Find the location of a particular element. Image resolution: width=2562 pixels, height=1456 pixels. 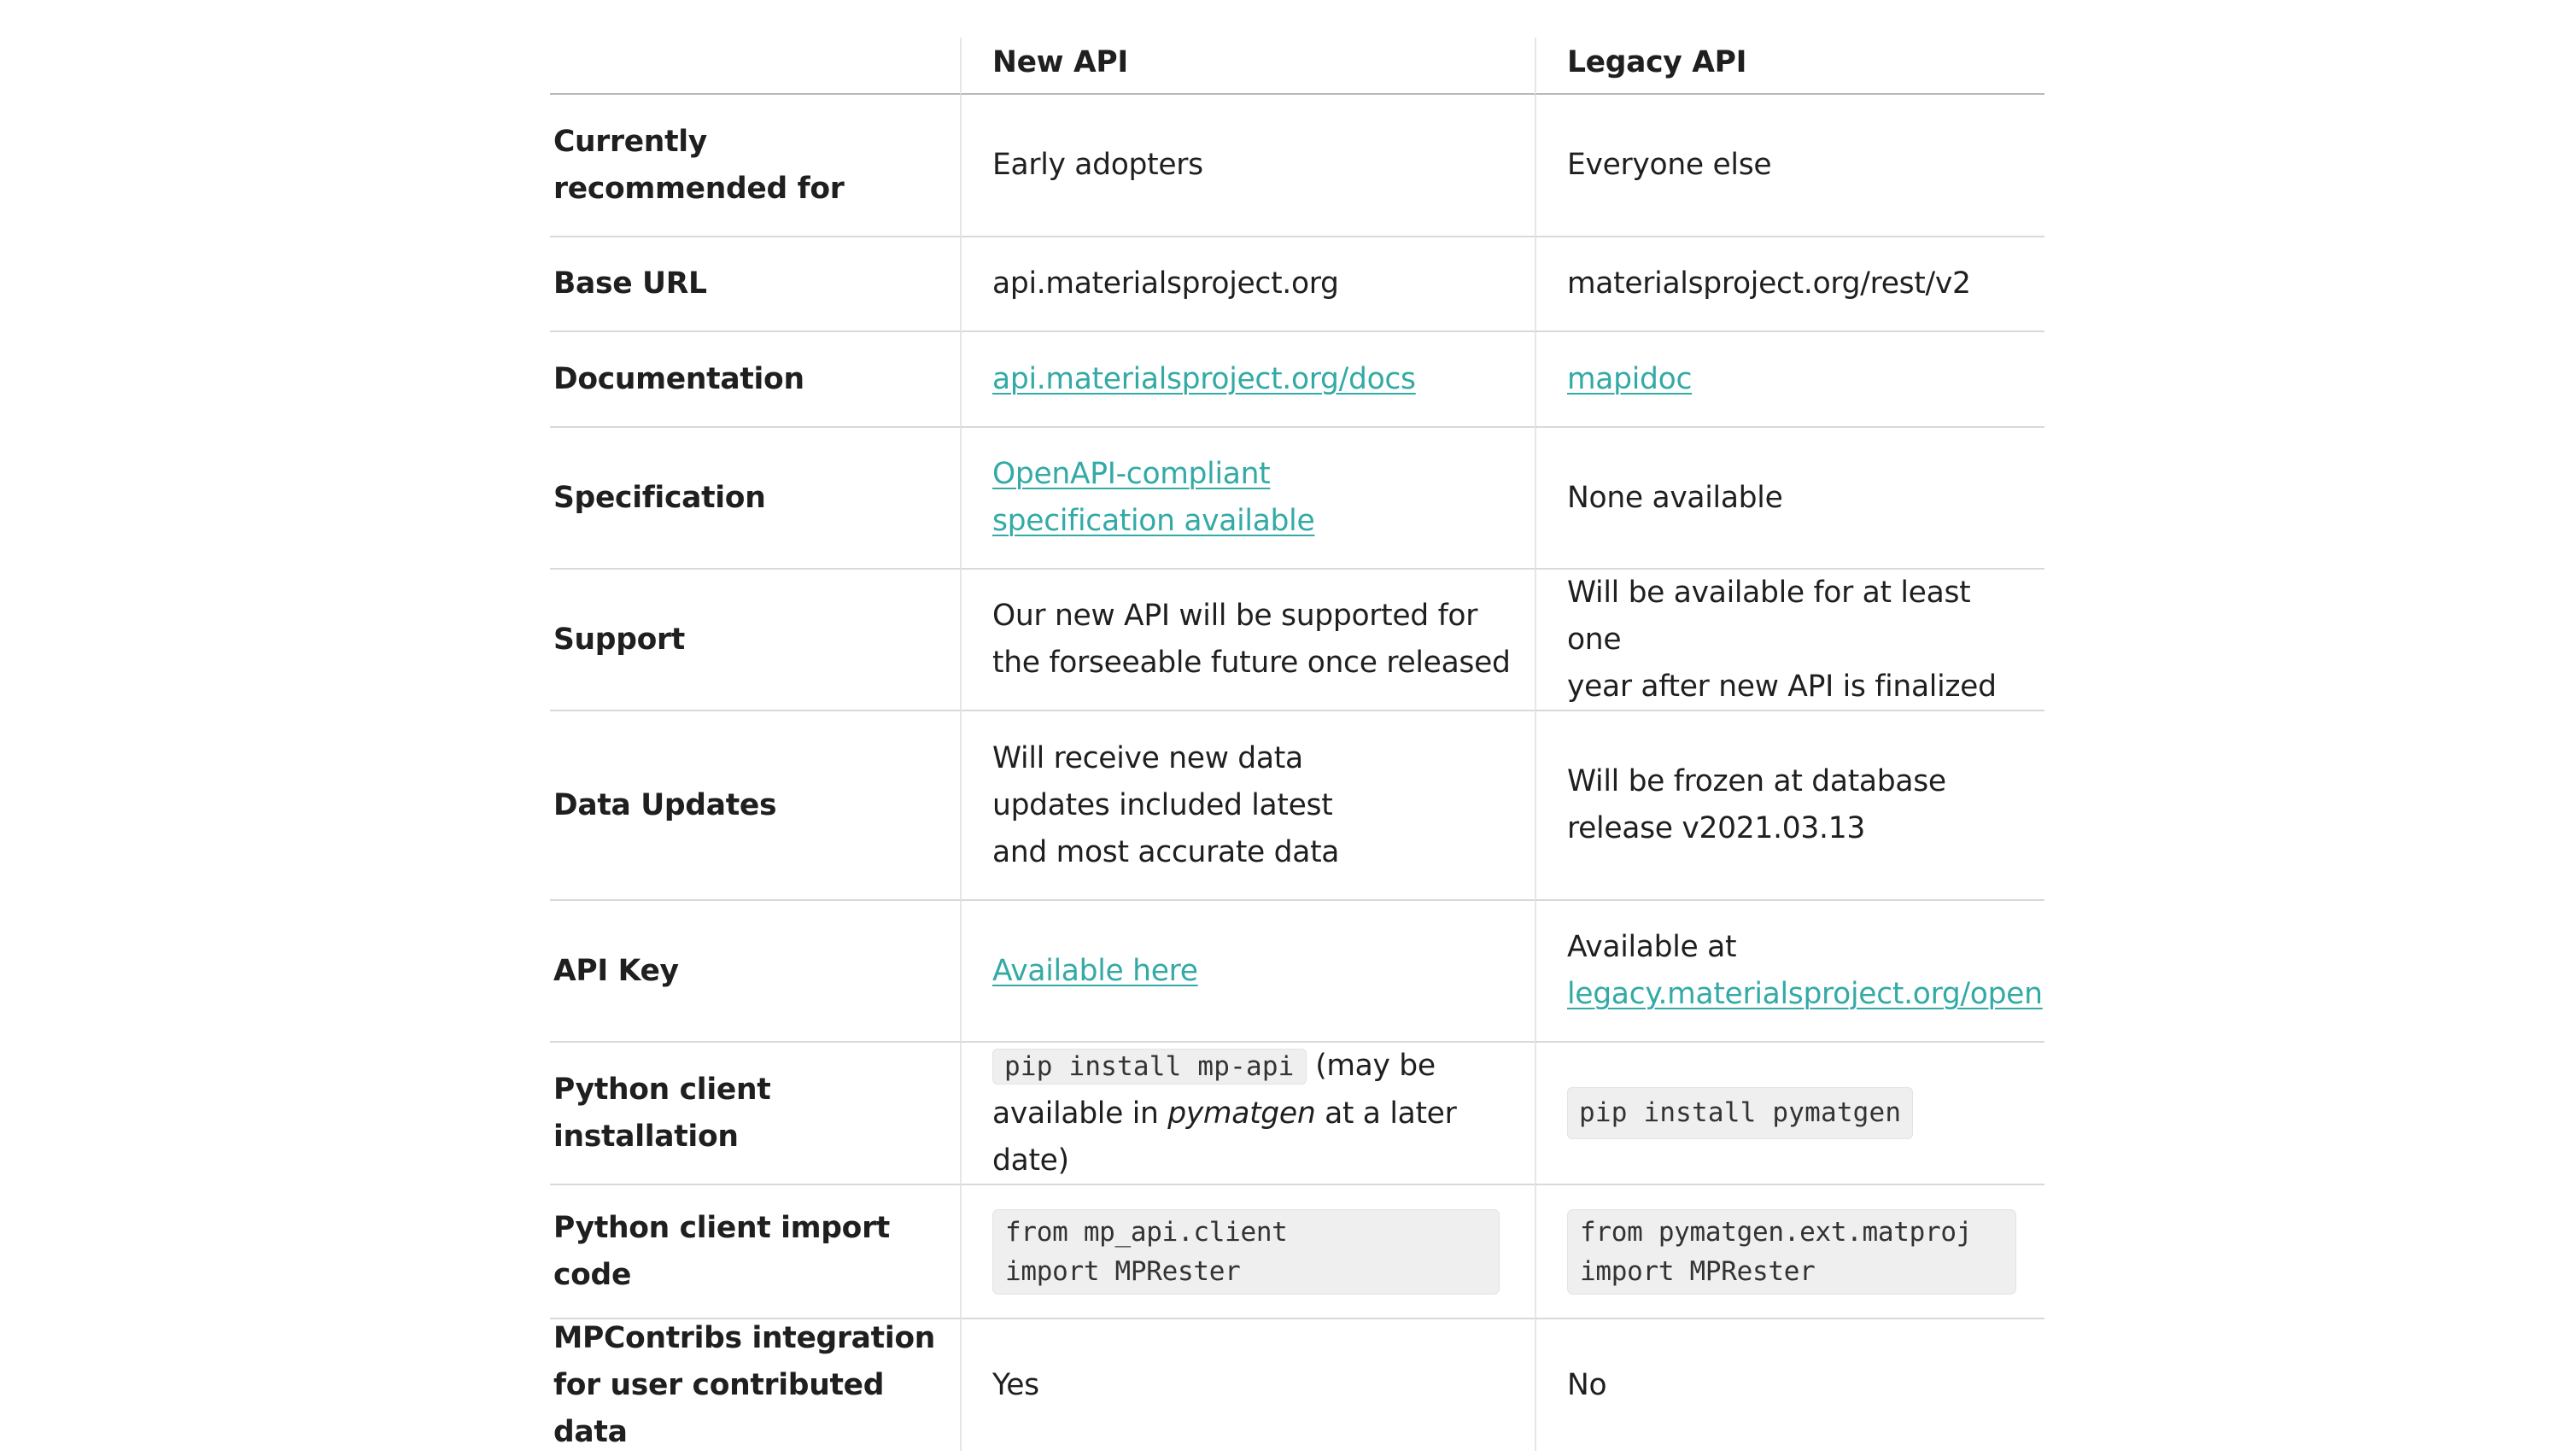

cell-text-line: year after new API is finalized is located at coordinates (1782, 687).